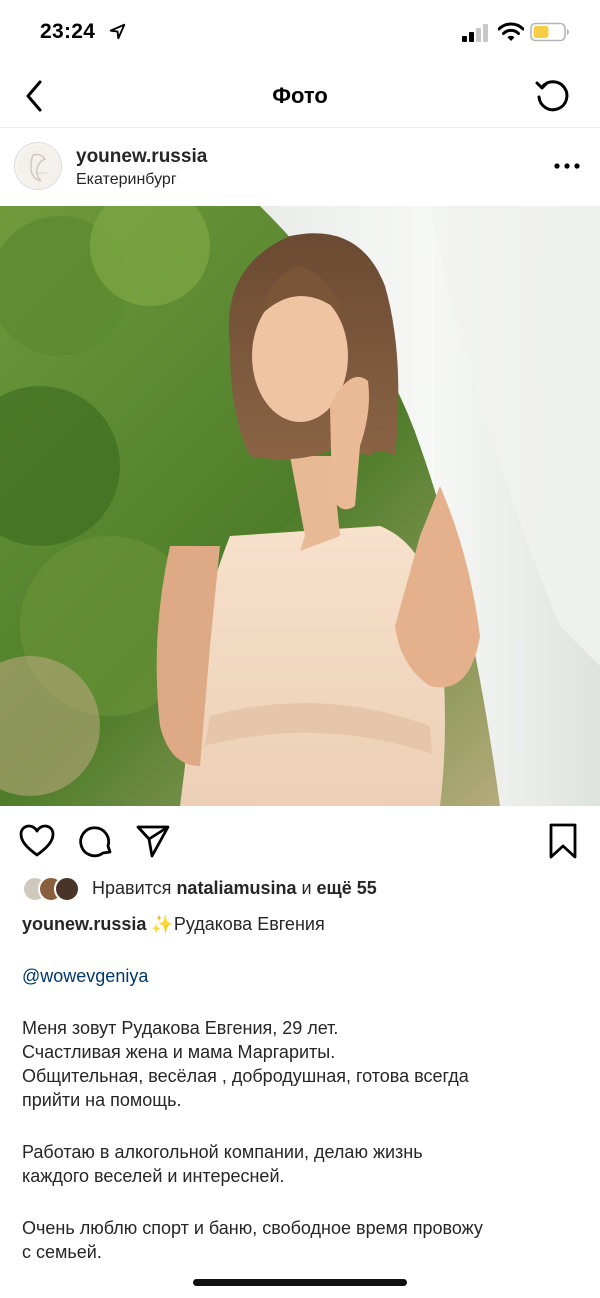 The height and width of the screenshot is (1298, 600). What do you see at coordinates (102, 1100) in the screenshot?
I see `caption-text-line: прийти на помощь.` at bounding box center [102, 1100].